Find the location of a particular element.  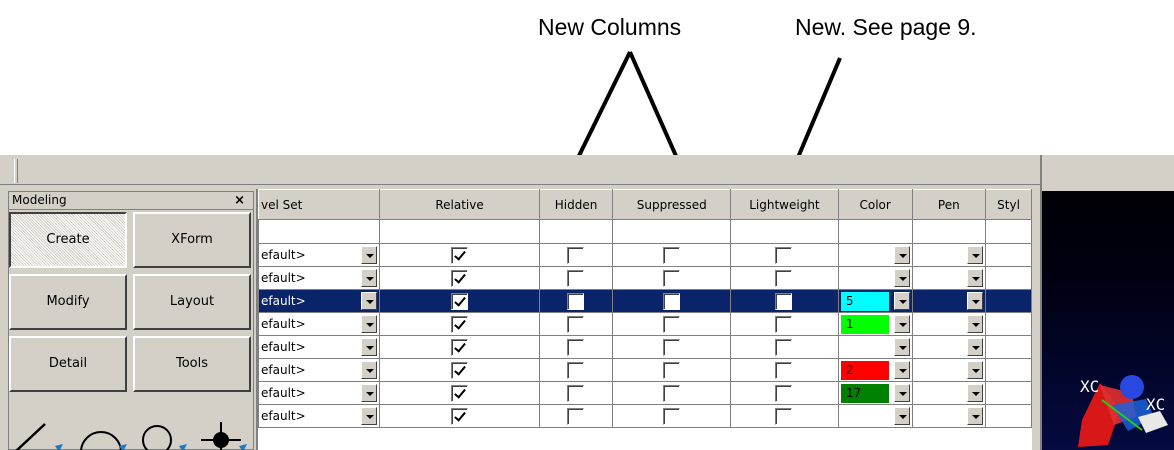

arc-icon is located at coordinates (103, 440).